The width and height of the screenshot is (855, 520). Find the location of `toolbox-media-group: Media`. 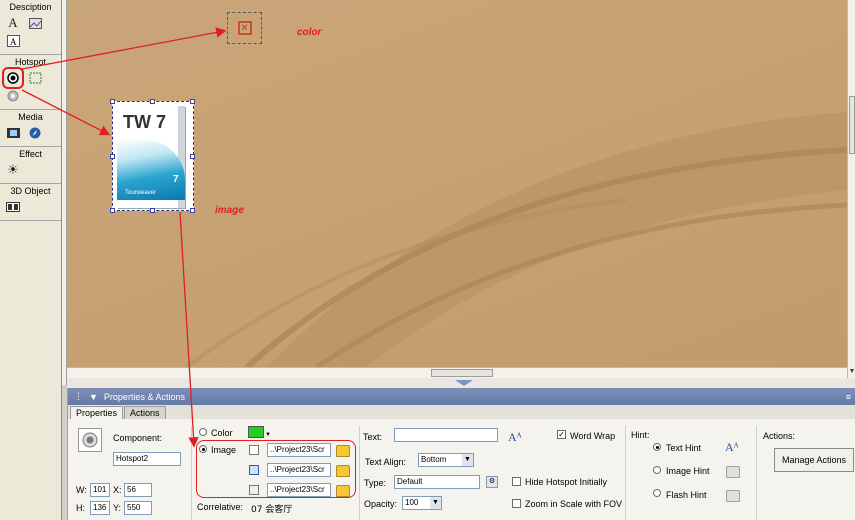

toolbox-media-group: Media is located at coordinates (30, 128).